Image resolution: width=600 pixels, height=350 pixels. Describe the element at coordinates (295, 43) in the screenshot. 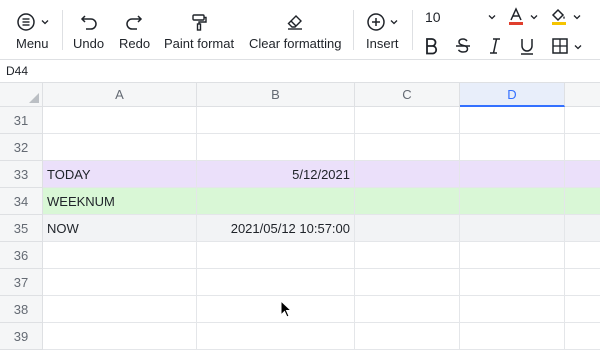

I see `clear-formatting-label: Clear formatting` at that location.